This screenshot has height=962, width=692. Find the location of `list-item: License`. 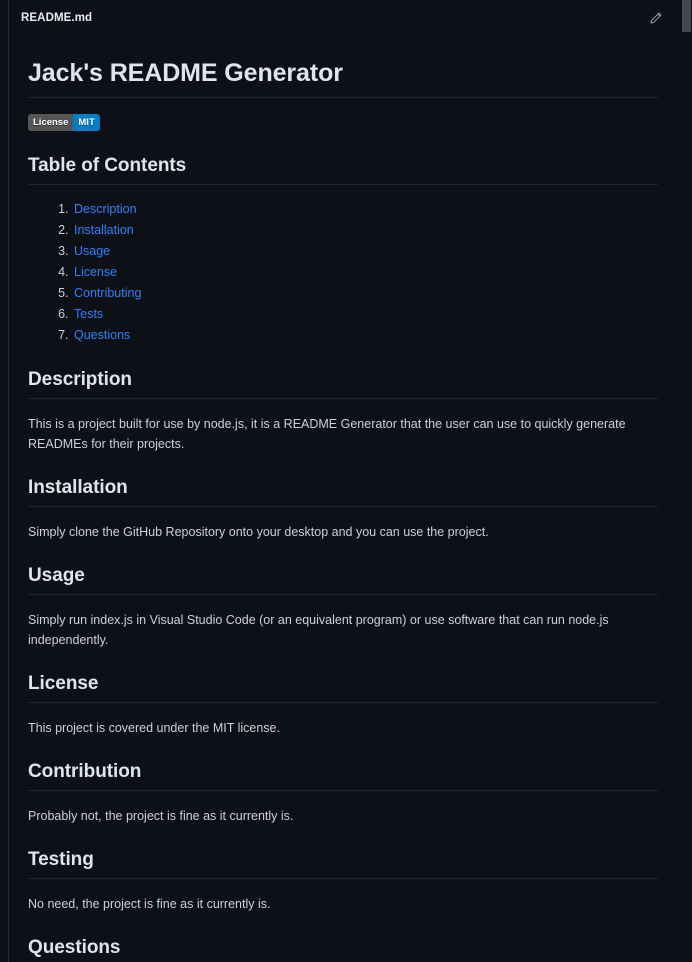

list-item: License is located at coordinates (365, 272).